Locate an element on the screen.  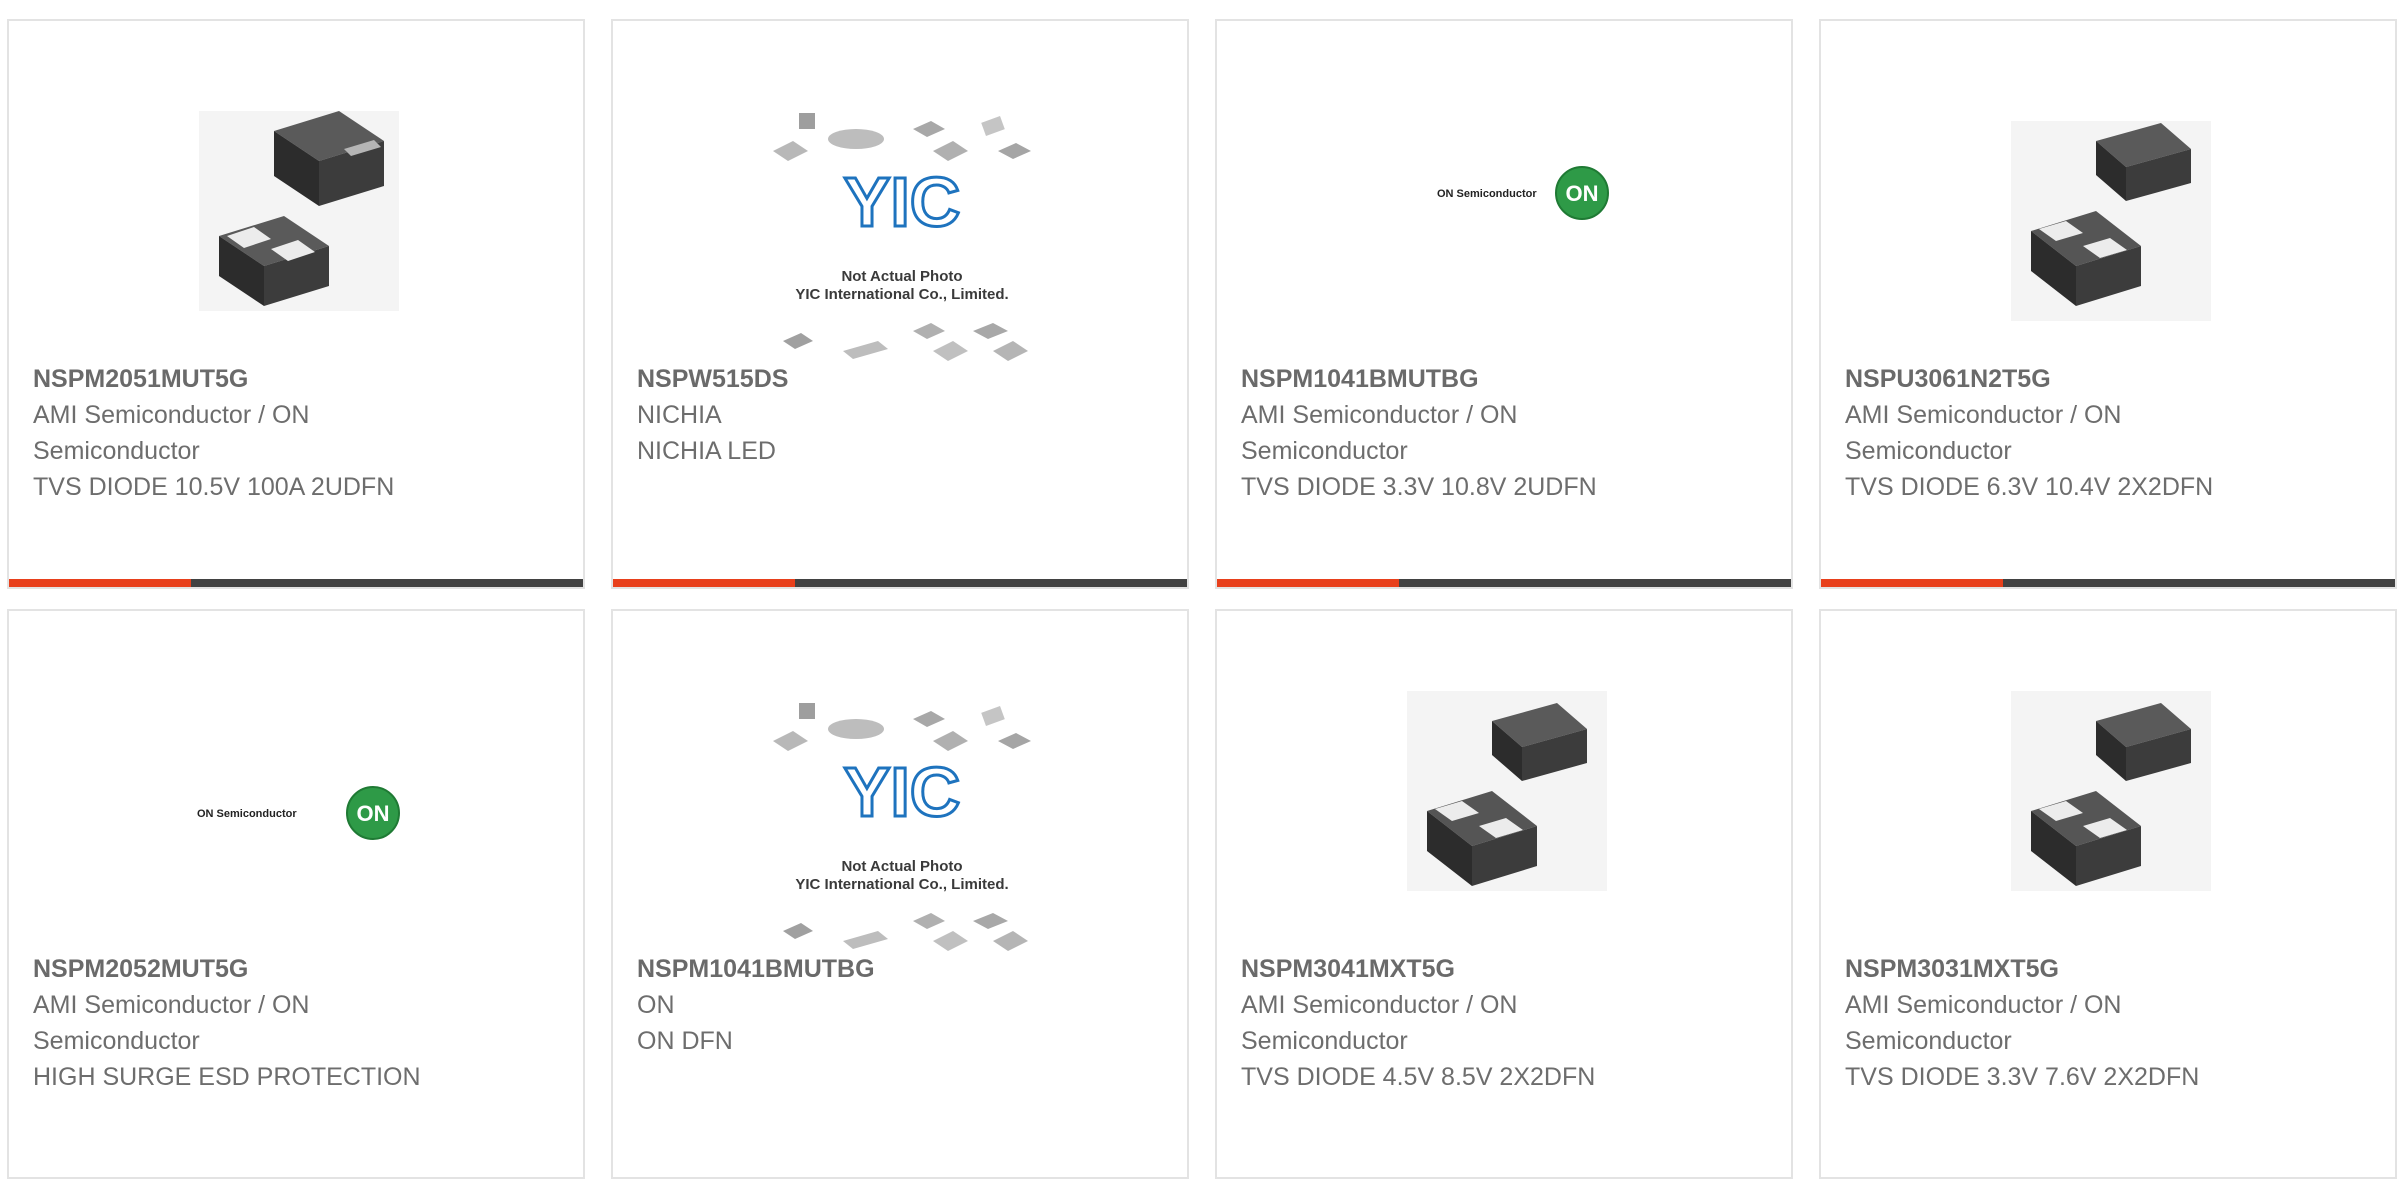
part-number: NSPW515DS is located at coordinates (857, 379).